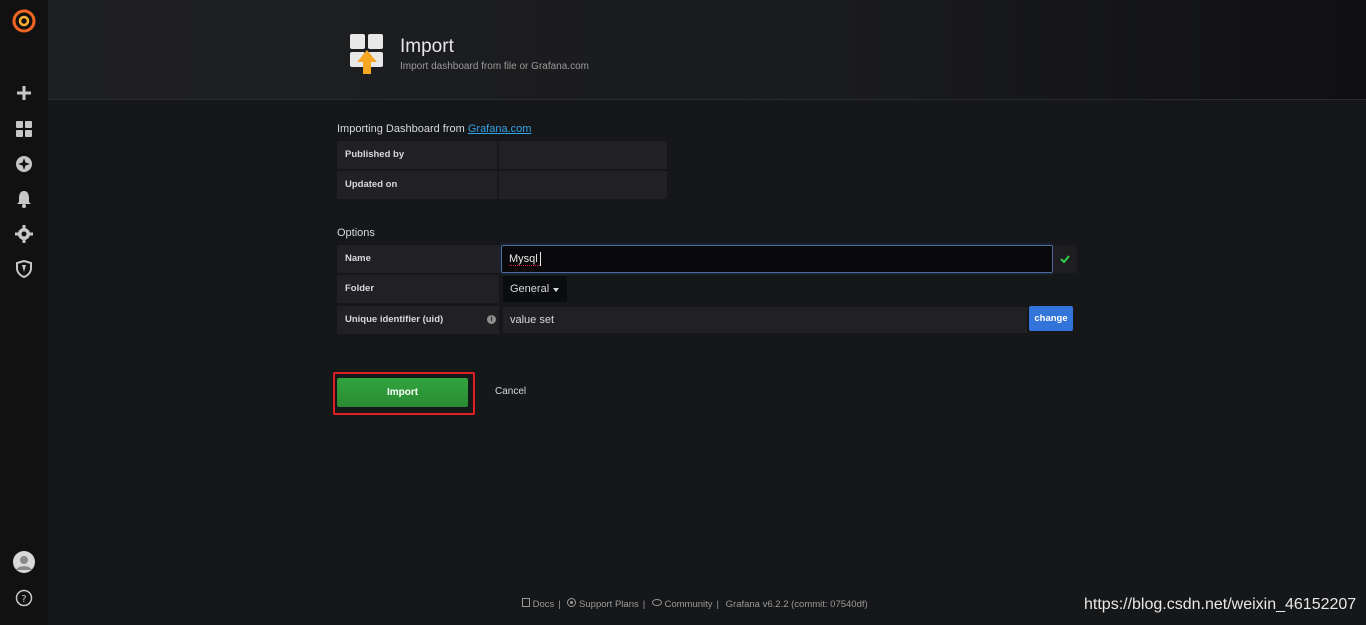 Image resolution: width=1366 pixels, height=625 pixels. Describe the element at coordinates (544, 604) in the screenshot. I see `docs-link: Docs` at that location.